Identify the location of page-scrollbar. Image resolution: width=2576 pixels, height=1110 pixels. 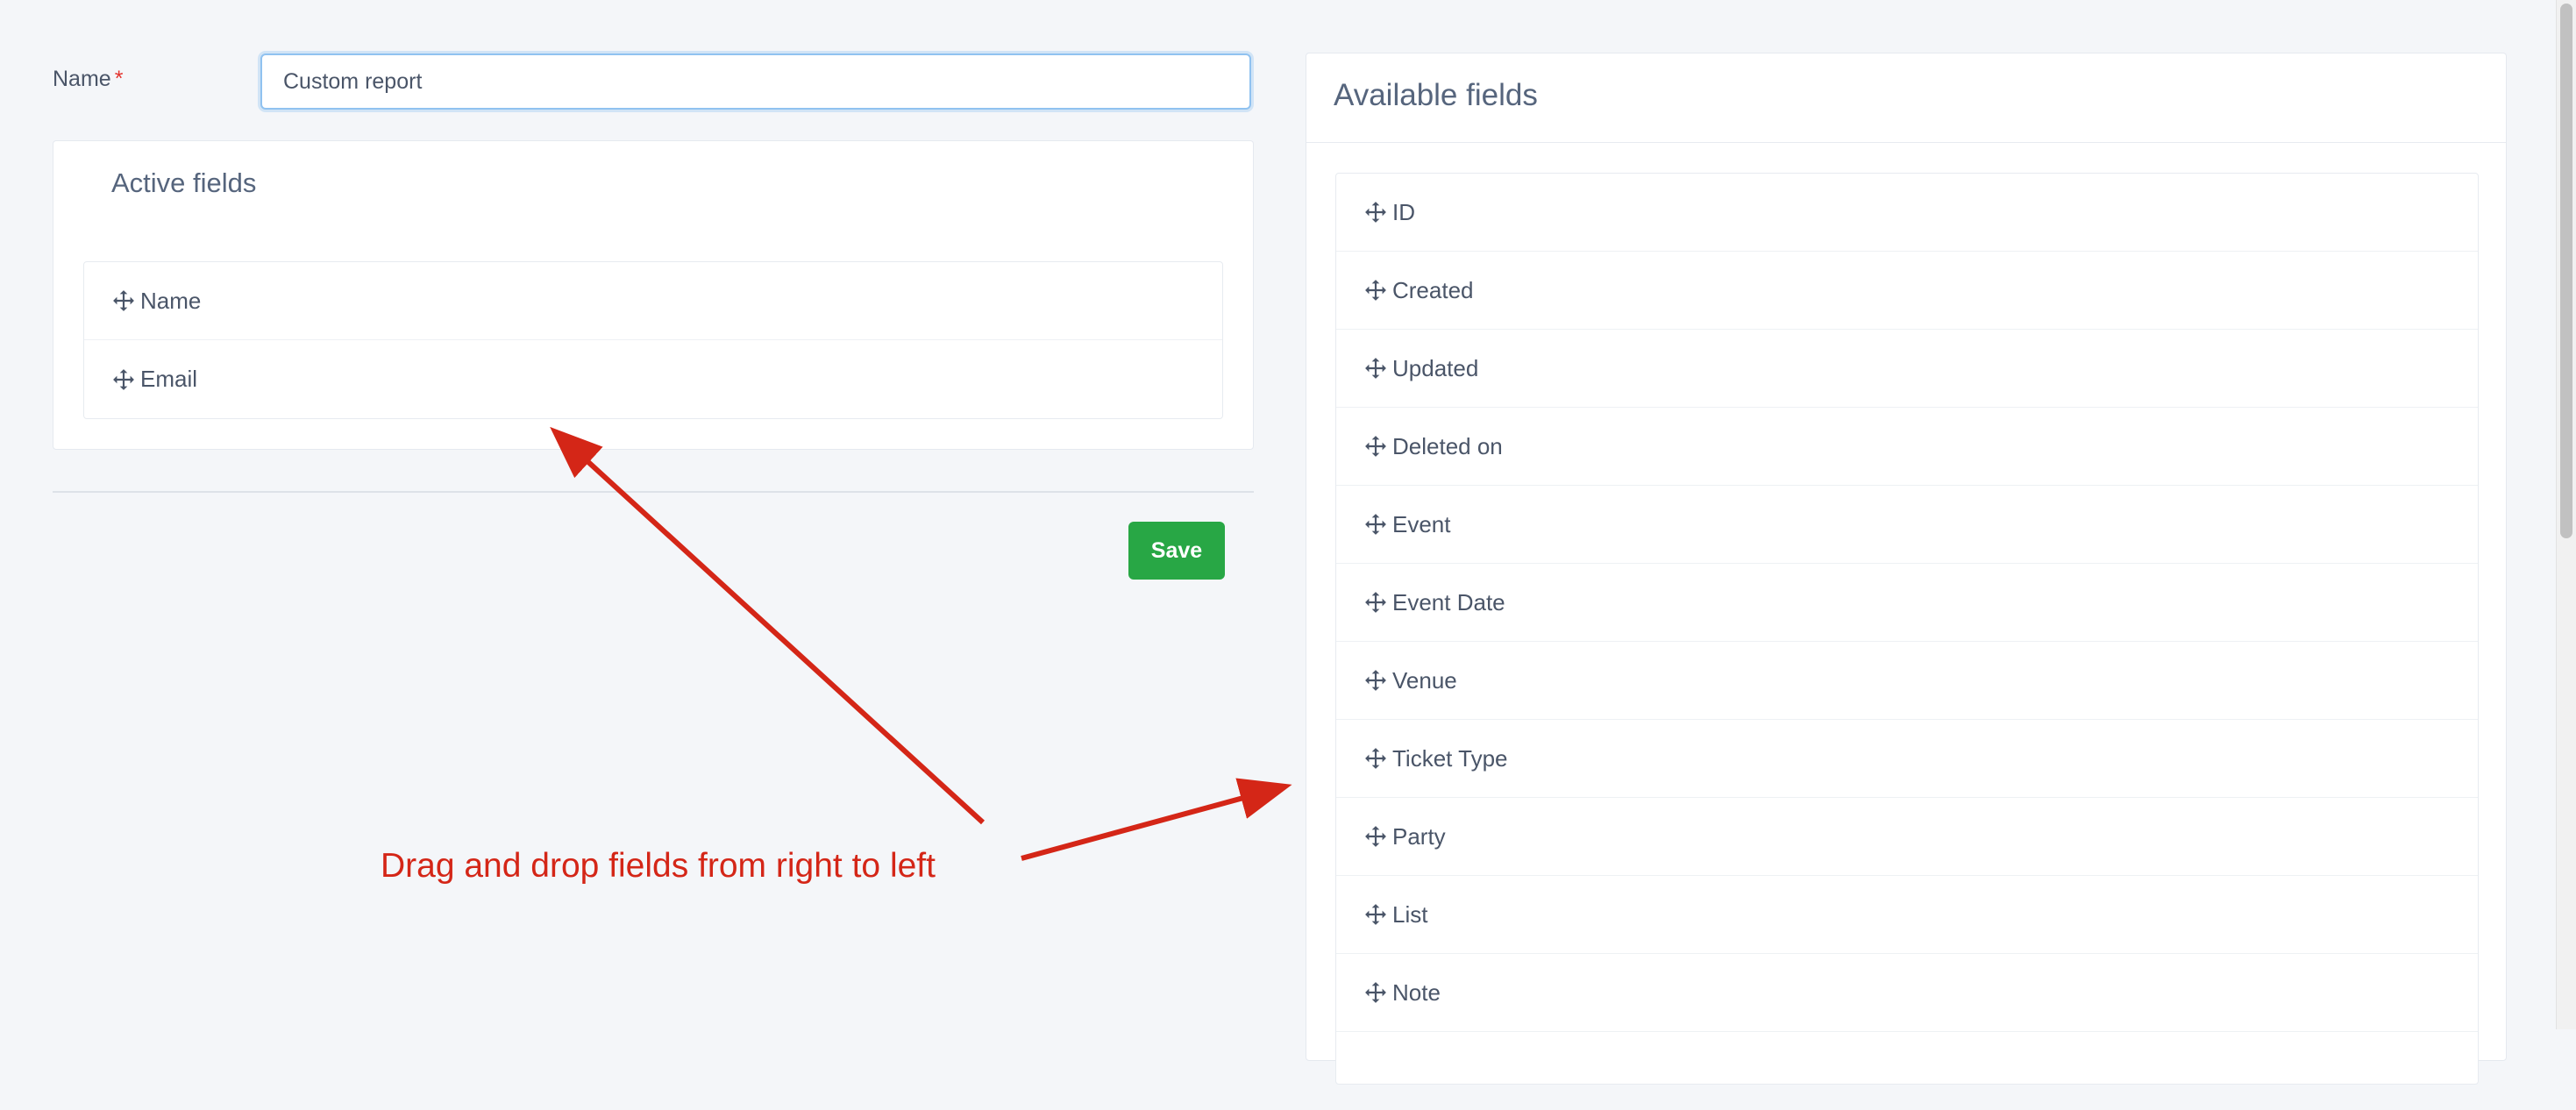
(2566, 514).